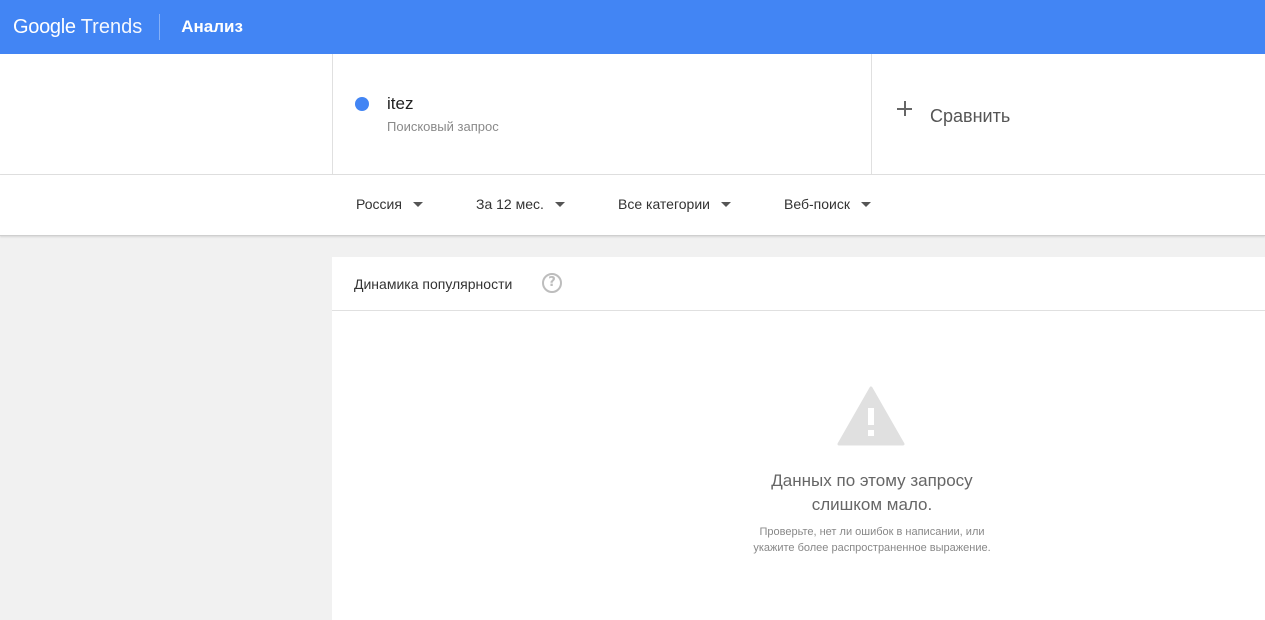 Image resolution: width=1265 pixels, height=620 pixels. I want to click on search-type-dropdown: Веб-поиск, so click(827, 204).